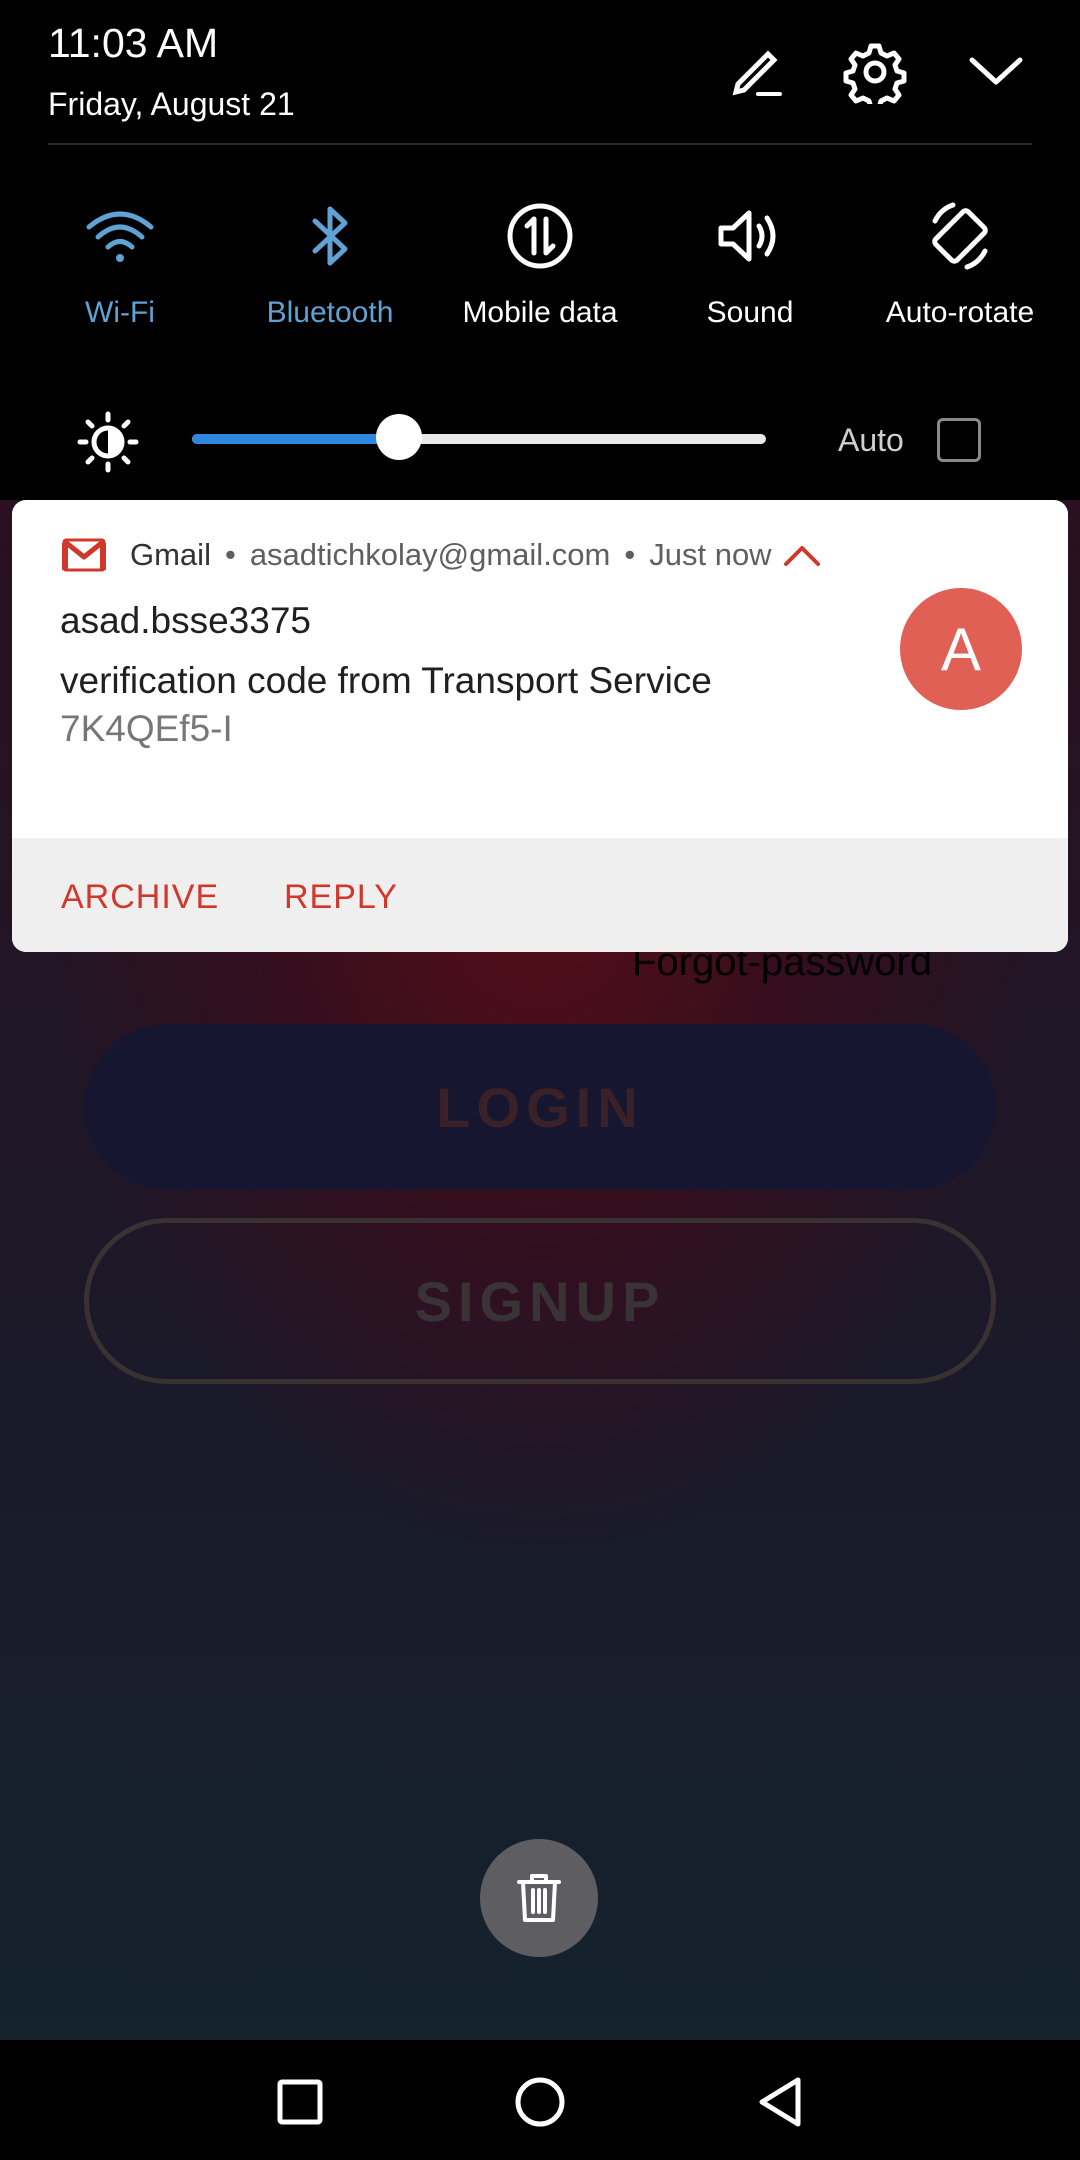  I want to click on home-button, so click(540, 2102).